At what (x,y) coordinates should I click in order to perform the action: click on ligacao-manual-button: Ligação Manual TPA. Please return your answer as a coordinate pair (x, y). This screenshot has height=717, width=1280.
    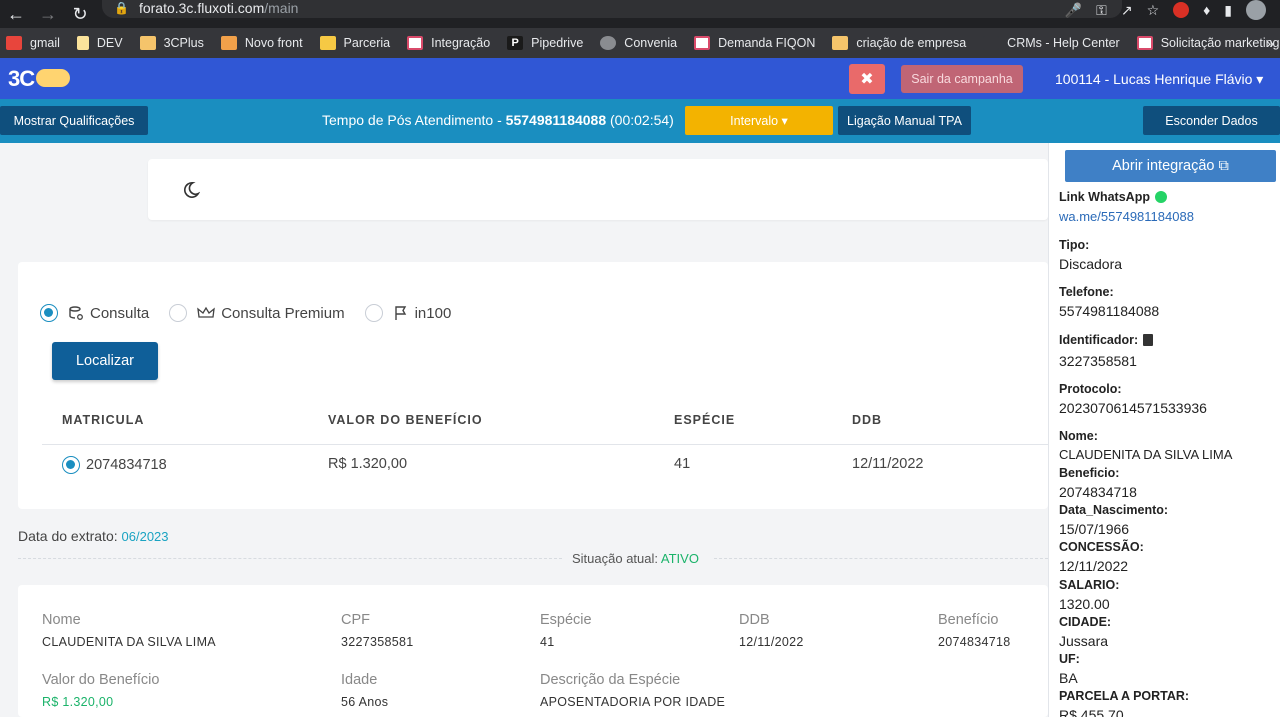
    Looking at the image, I should click on (904, 120).